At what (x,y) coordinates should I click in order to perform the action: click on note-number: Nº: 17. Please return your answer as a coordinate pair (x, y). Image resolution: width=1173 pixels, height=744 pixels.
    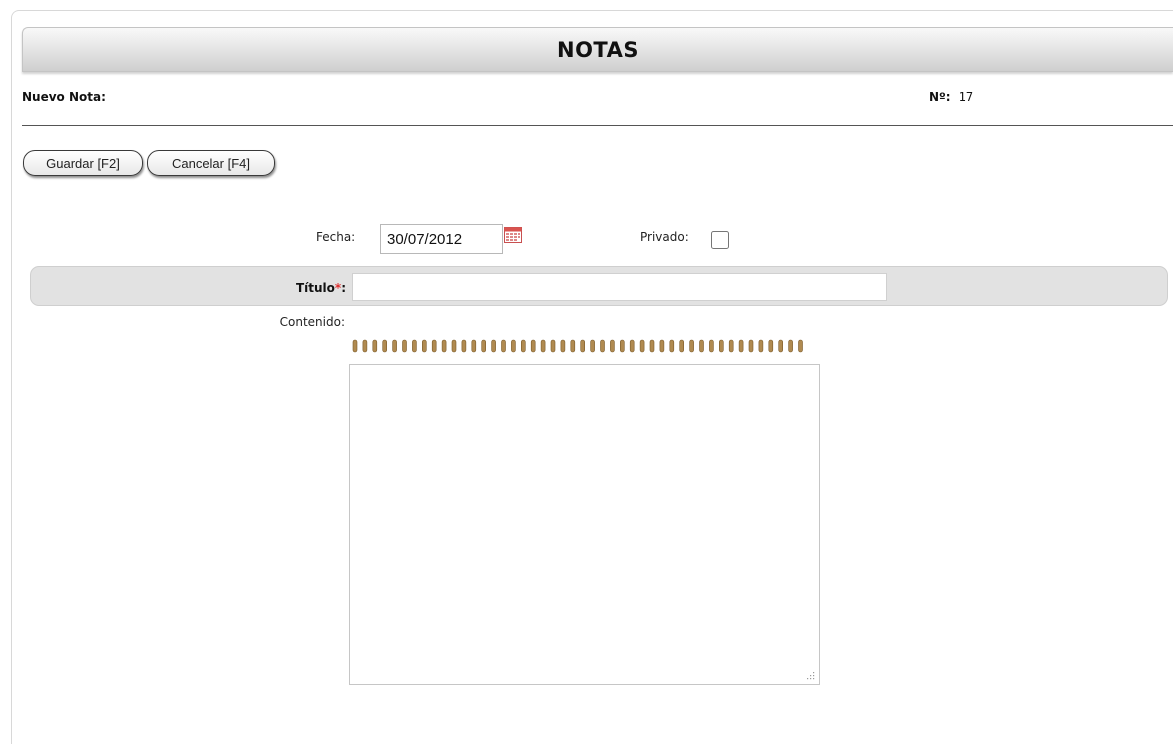
    Looking at the image, I should click on (951, 97).